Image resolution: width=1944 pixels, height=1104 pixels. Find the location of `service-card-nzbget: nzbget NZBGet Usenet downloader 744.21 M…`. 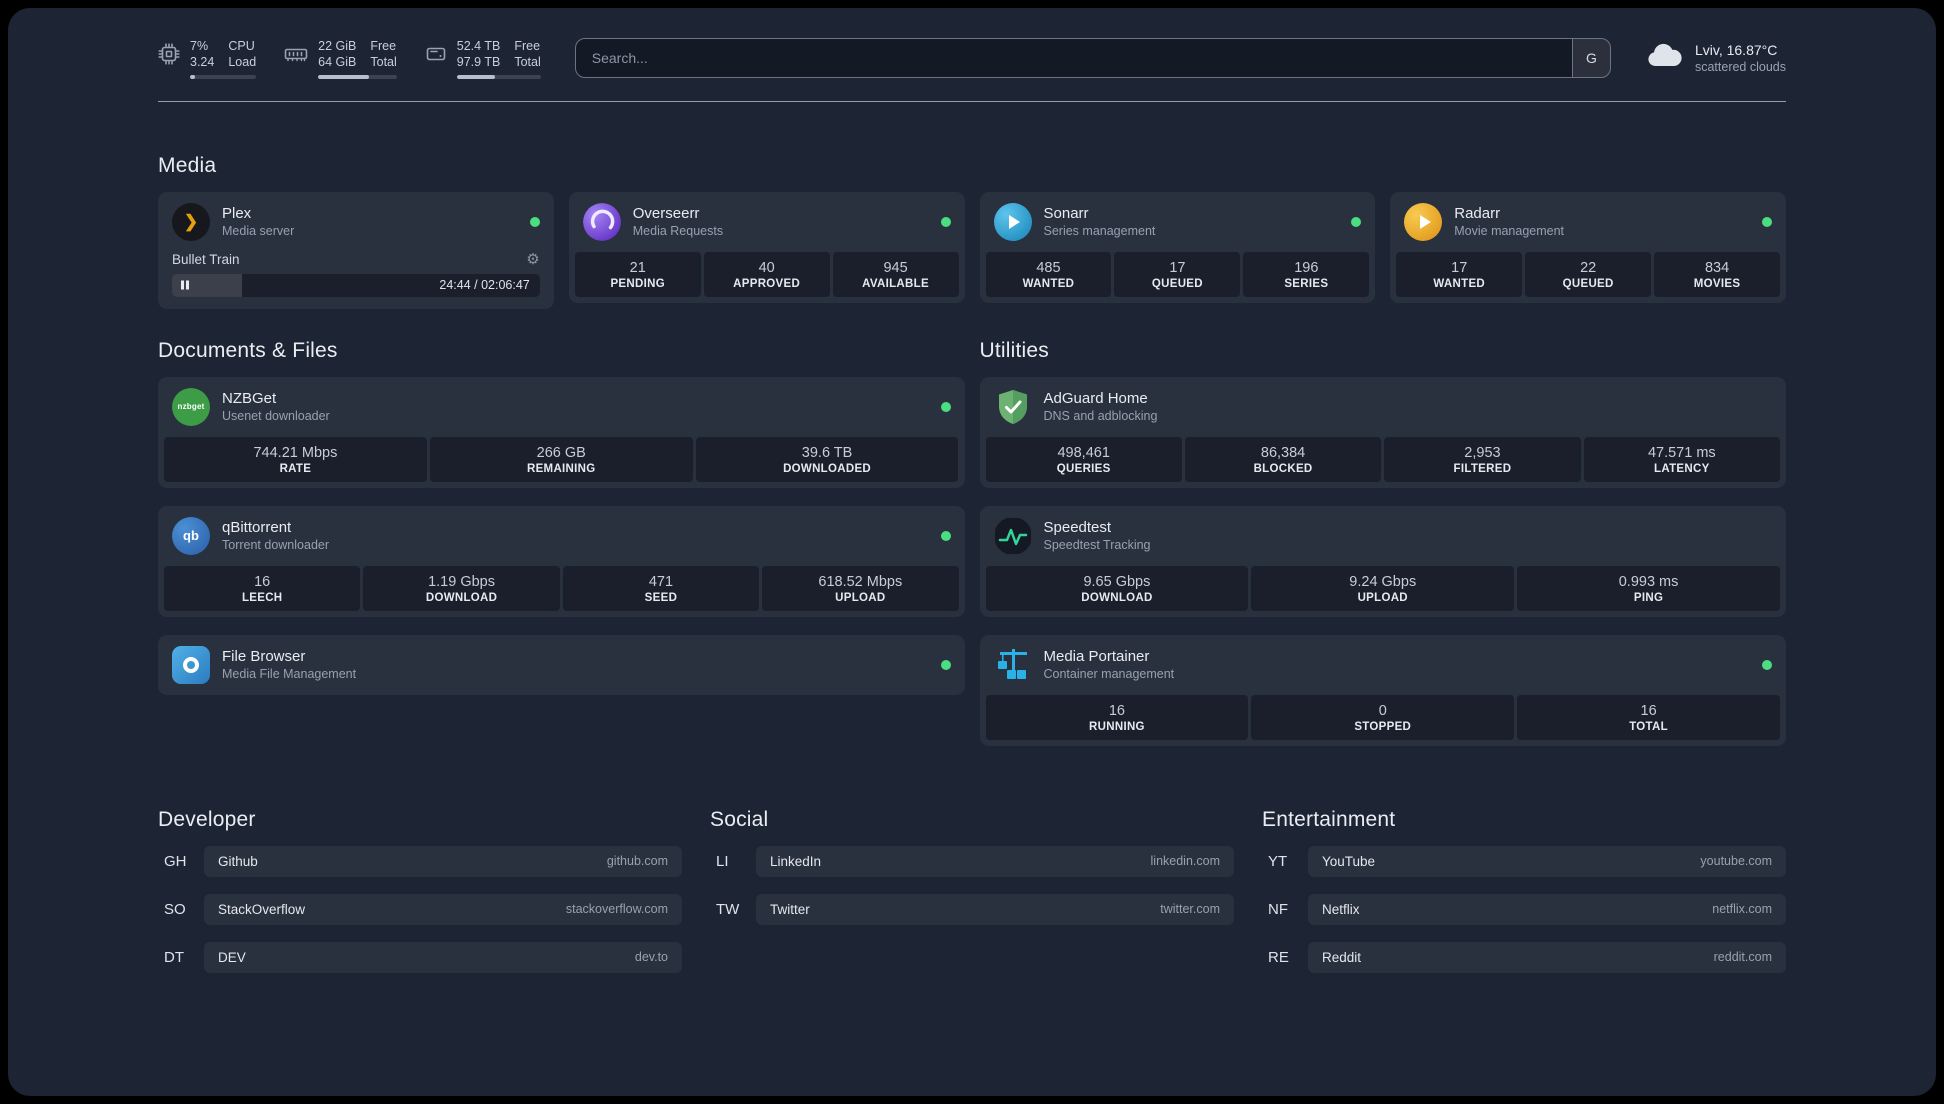

service-card-nzbget: nzbget NZBGet Usenet downloader 744.21 M… is located at coordinates (561, 432).